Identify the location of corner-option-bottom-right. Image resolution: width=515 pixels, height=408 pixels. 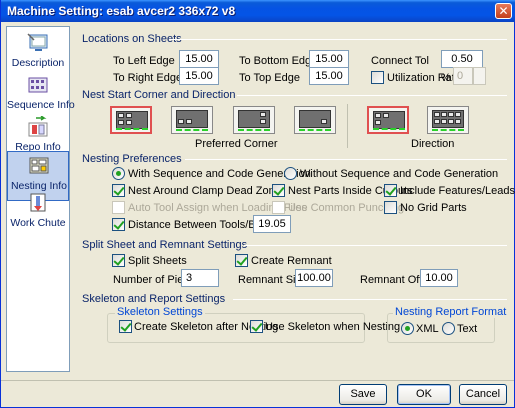
(315, 120).